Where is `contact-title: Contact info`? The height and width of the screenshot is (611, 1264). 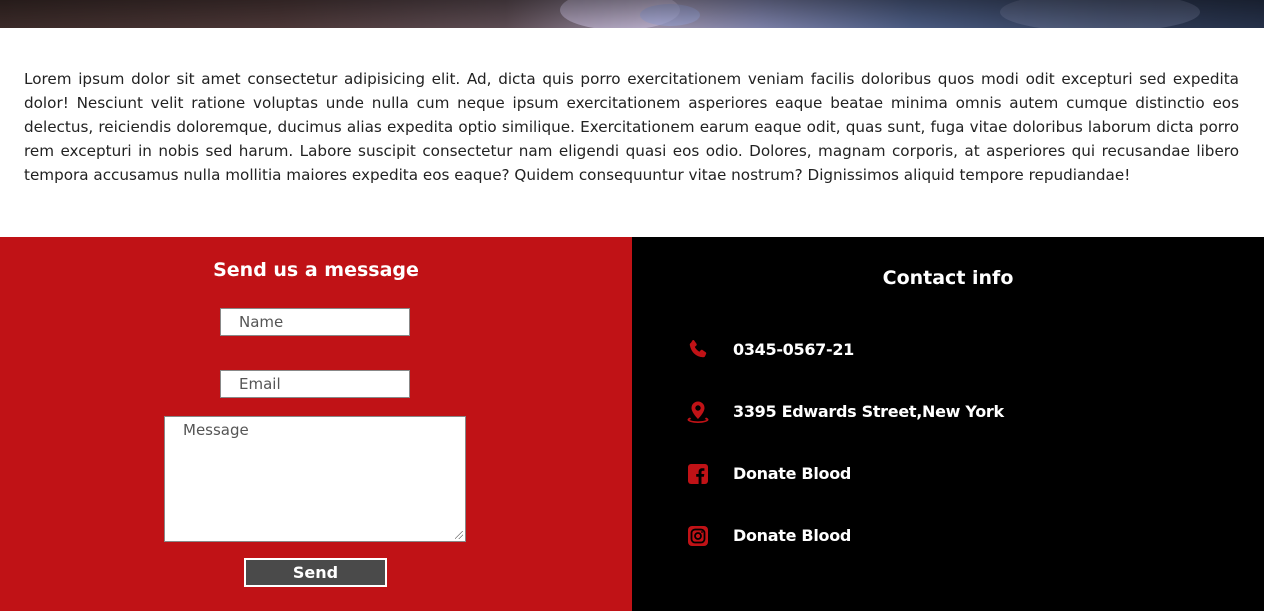
contact-title: Contact info is located at coordinates (948, 278).